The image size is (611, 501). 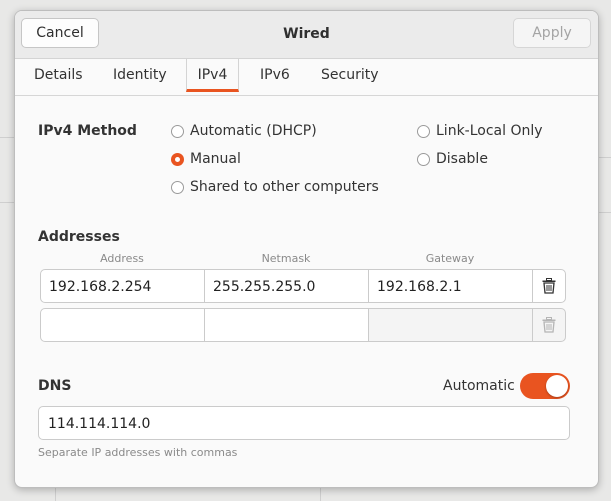 I want to click on tab-details: Details, so click(x=58, y=77).